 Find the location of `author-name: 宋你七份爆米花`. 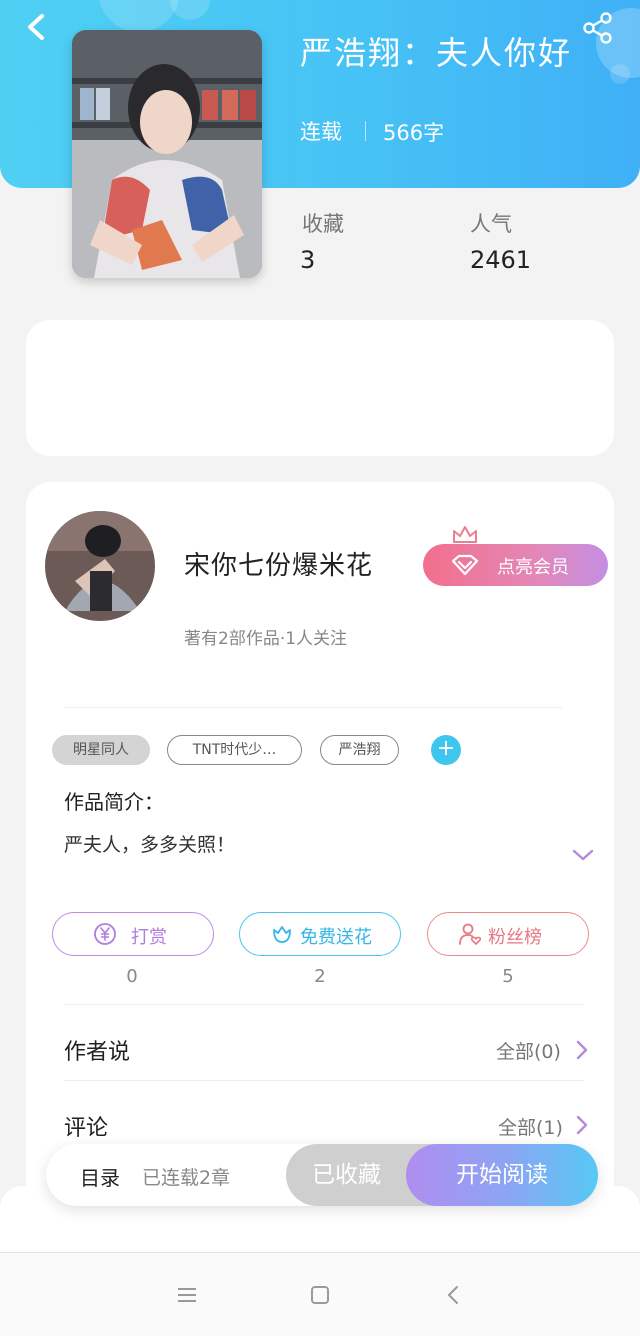

author-name: 宋你七份爆米花 is located at coordinates (278, 563).